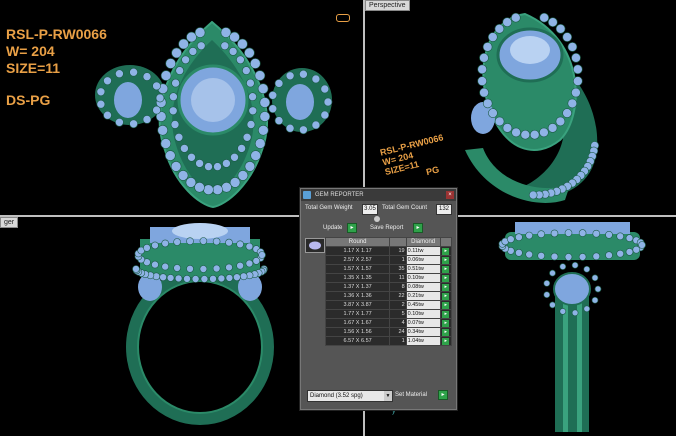  Describe the element at coordinates (411, 395) in the screenshot. I see `set-material-label: Set Material` at that location.